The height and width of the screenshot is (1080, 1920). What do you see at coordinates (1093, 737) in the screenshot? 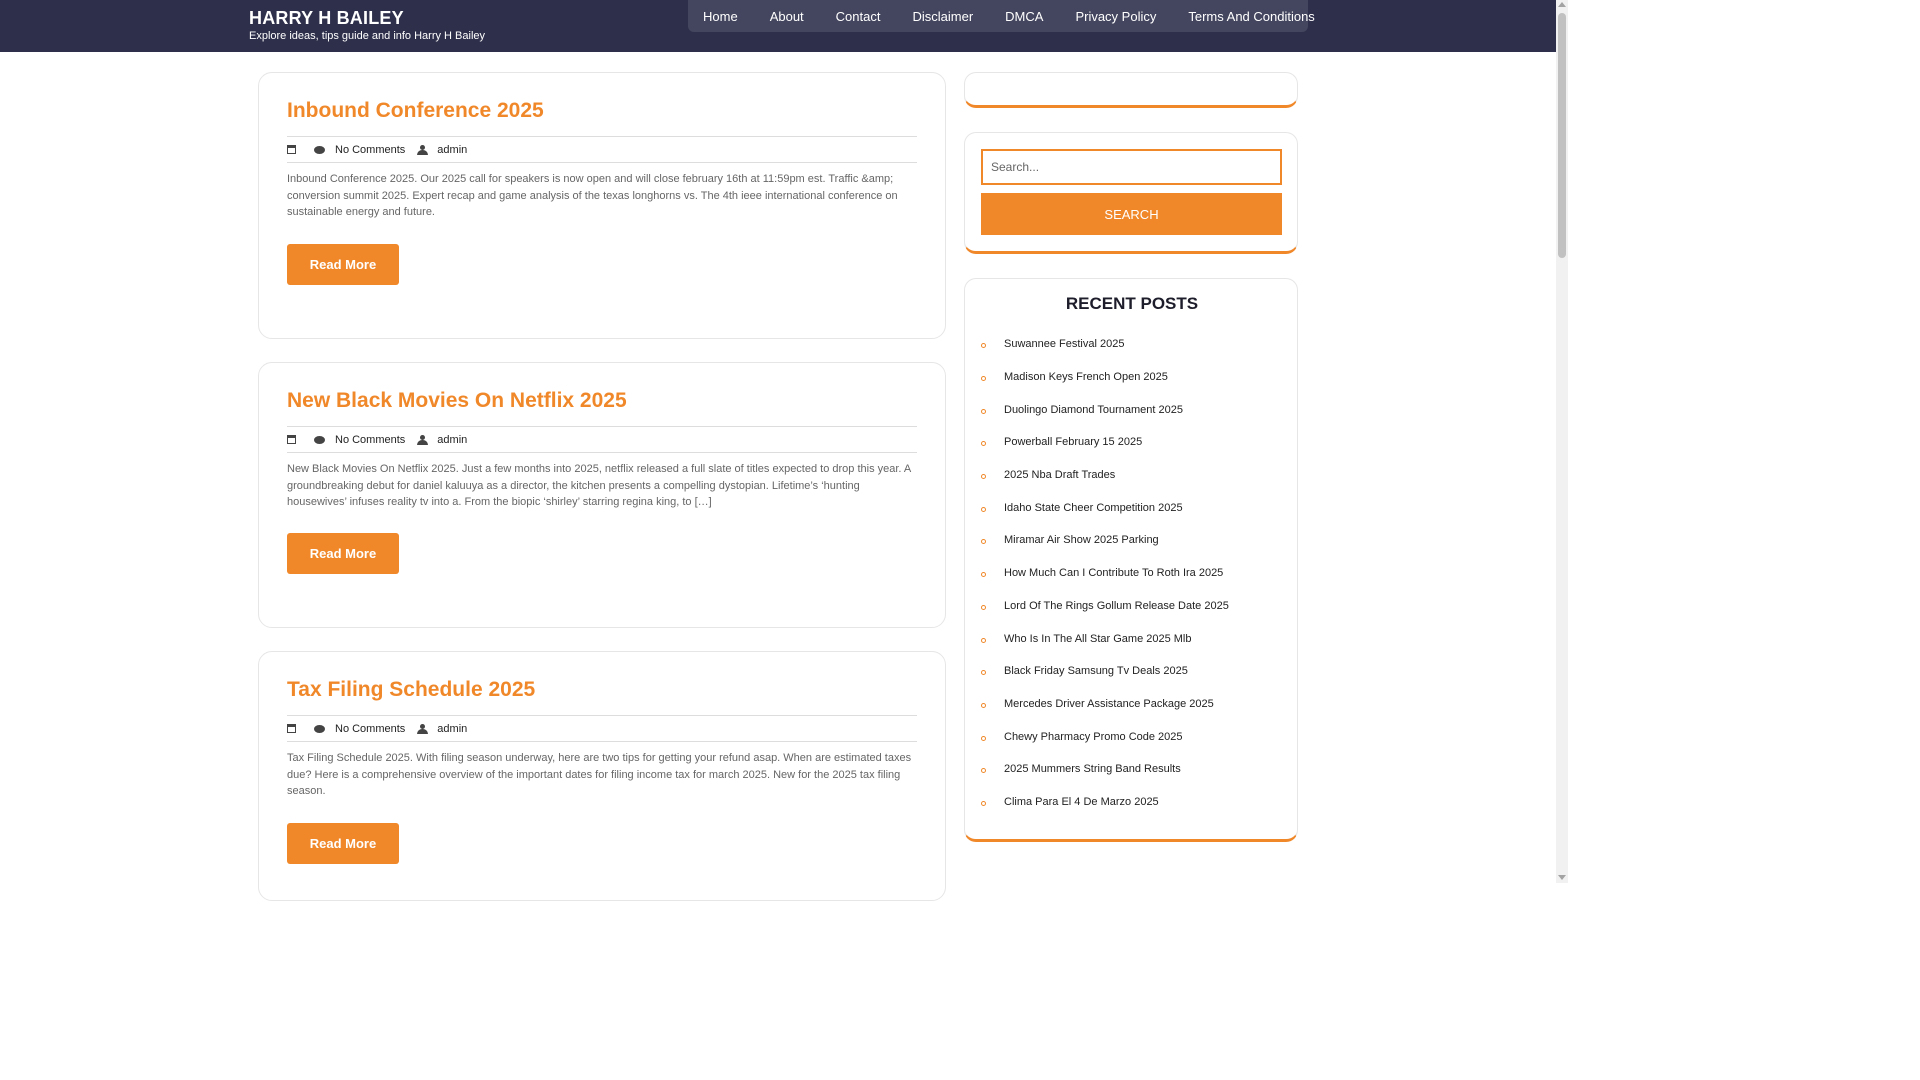
I see `recent-post-link: Chewy Pharmacy Promo Code 2025` at bounding box center [1093, 737].